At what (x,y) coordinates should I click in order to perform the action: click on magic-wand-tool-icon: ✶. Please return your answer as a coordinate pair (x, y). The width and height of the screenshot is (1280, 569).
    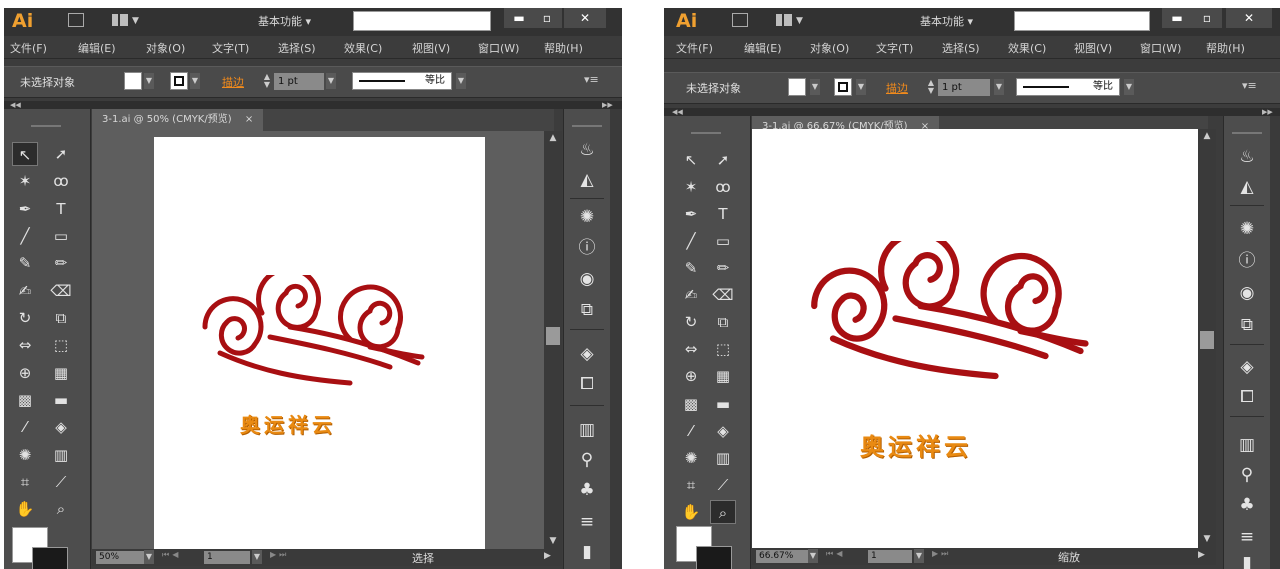
    Looking at the image, I should click on (25, 181).